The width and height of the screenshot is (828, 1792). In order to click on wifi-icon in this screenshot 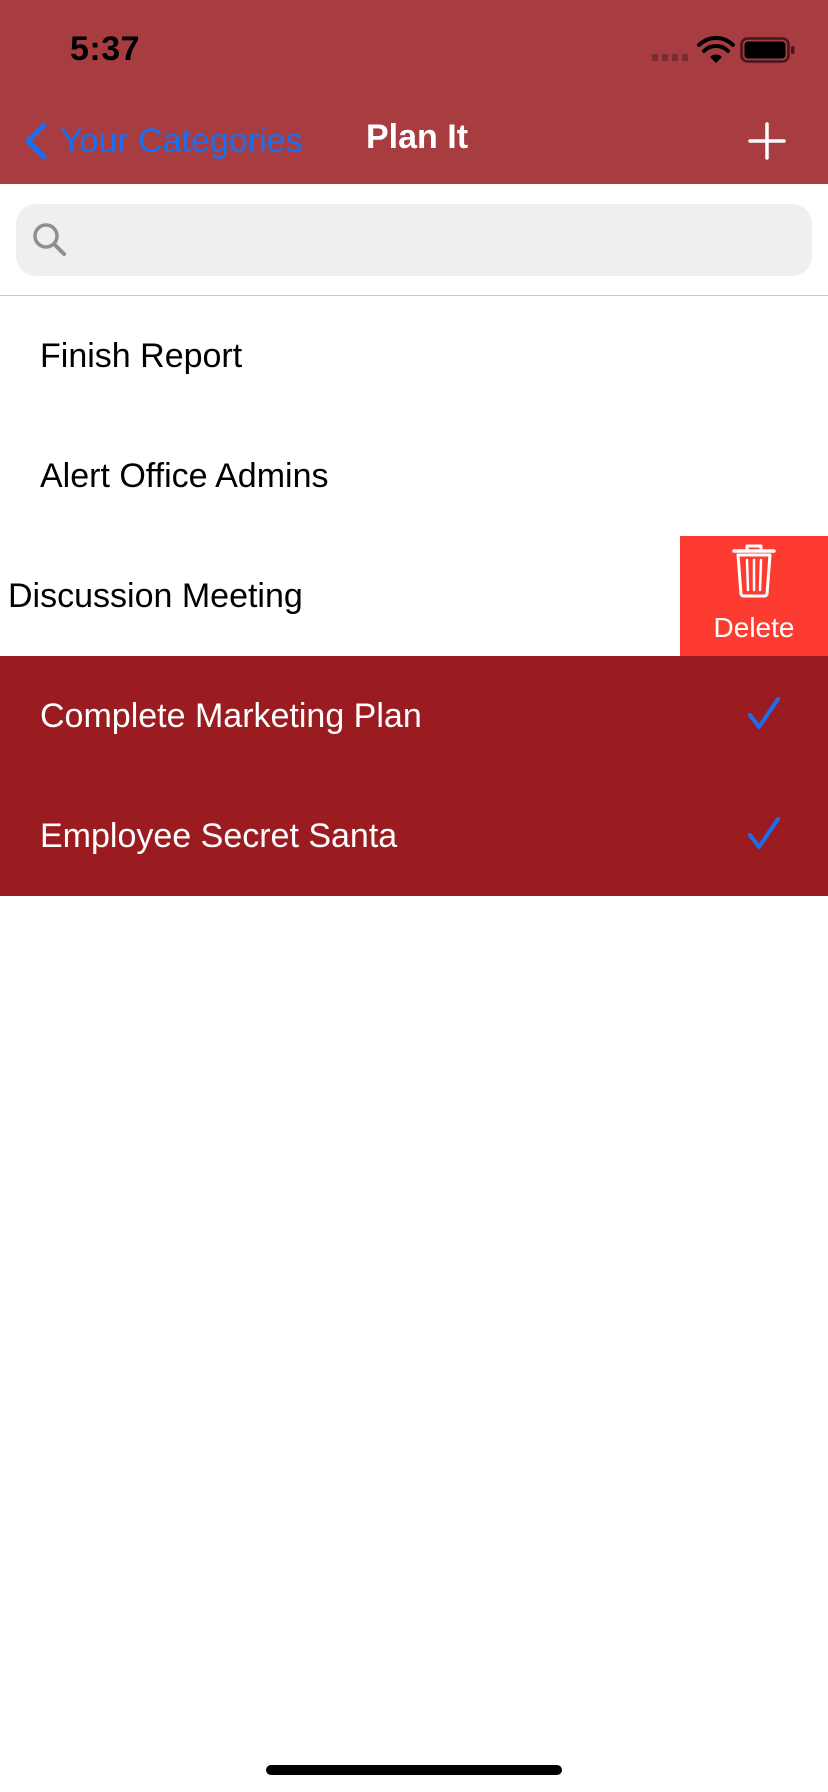, I will do `click(716, 49)`.